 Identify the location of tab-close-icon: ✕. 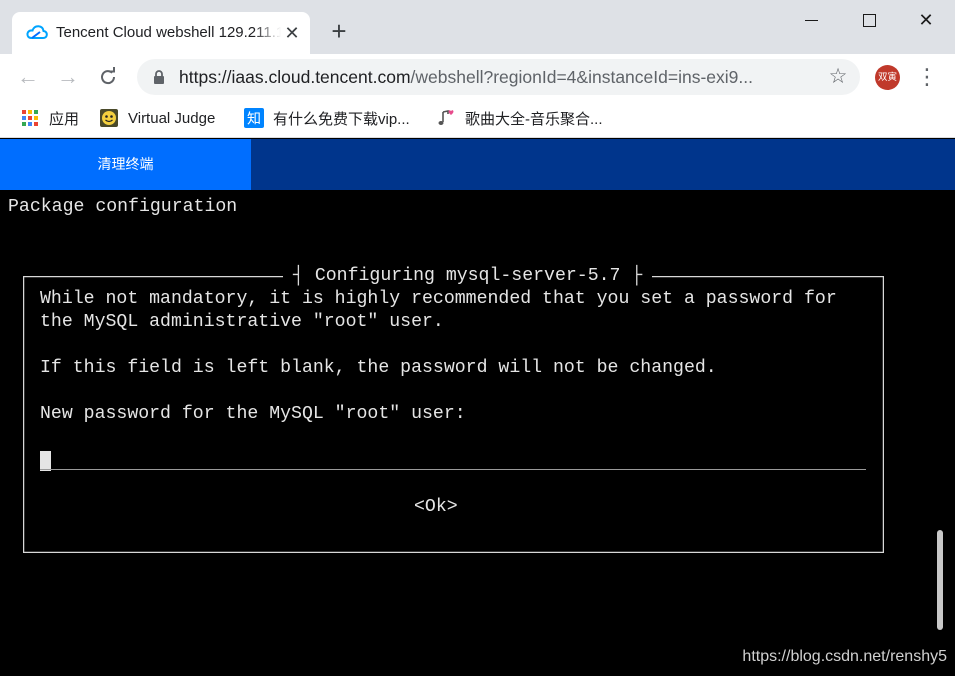
(292, 33).